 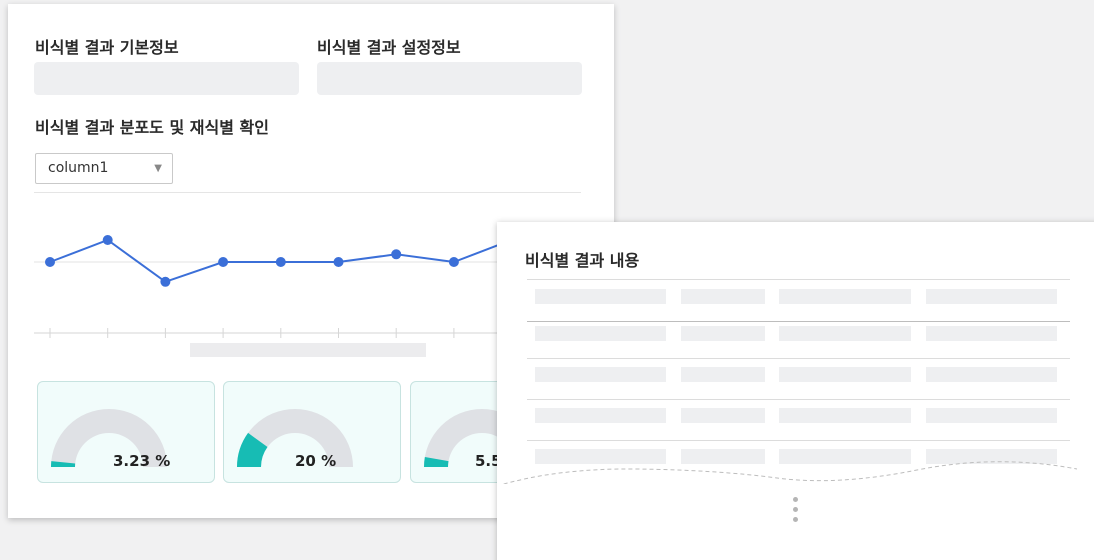 I want to click on gauge-1-value: 3.23 %, so click(x=142, y=461).